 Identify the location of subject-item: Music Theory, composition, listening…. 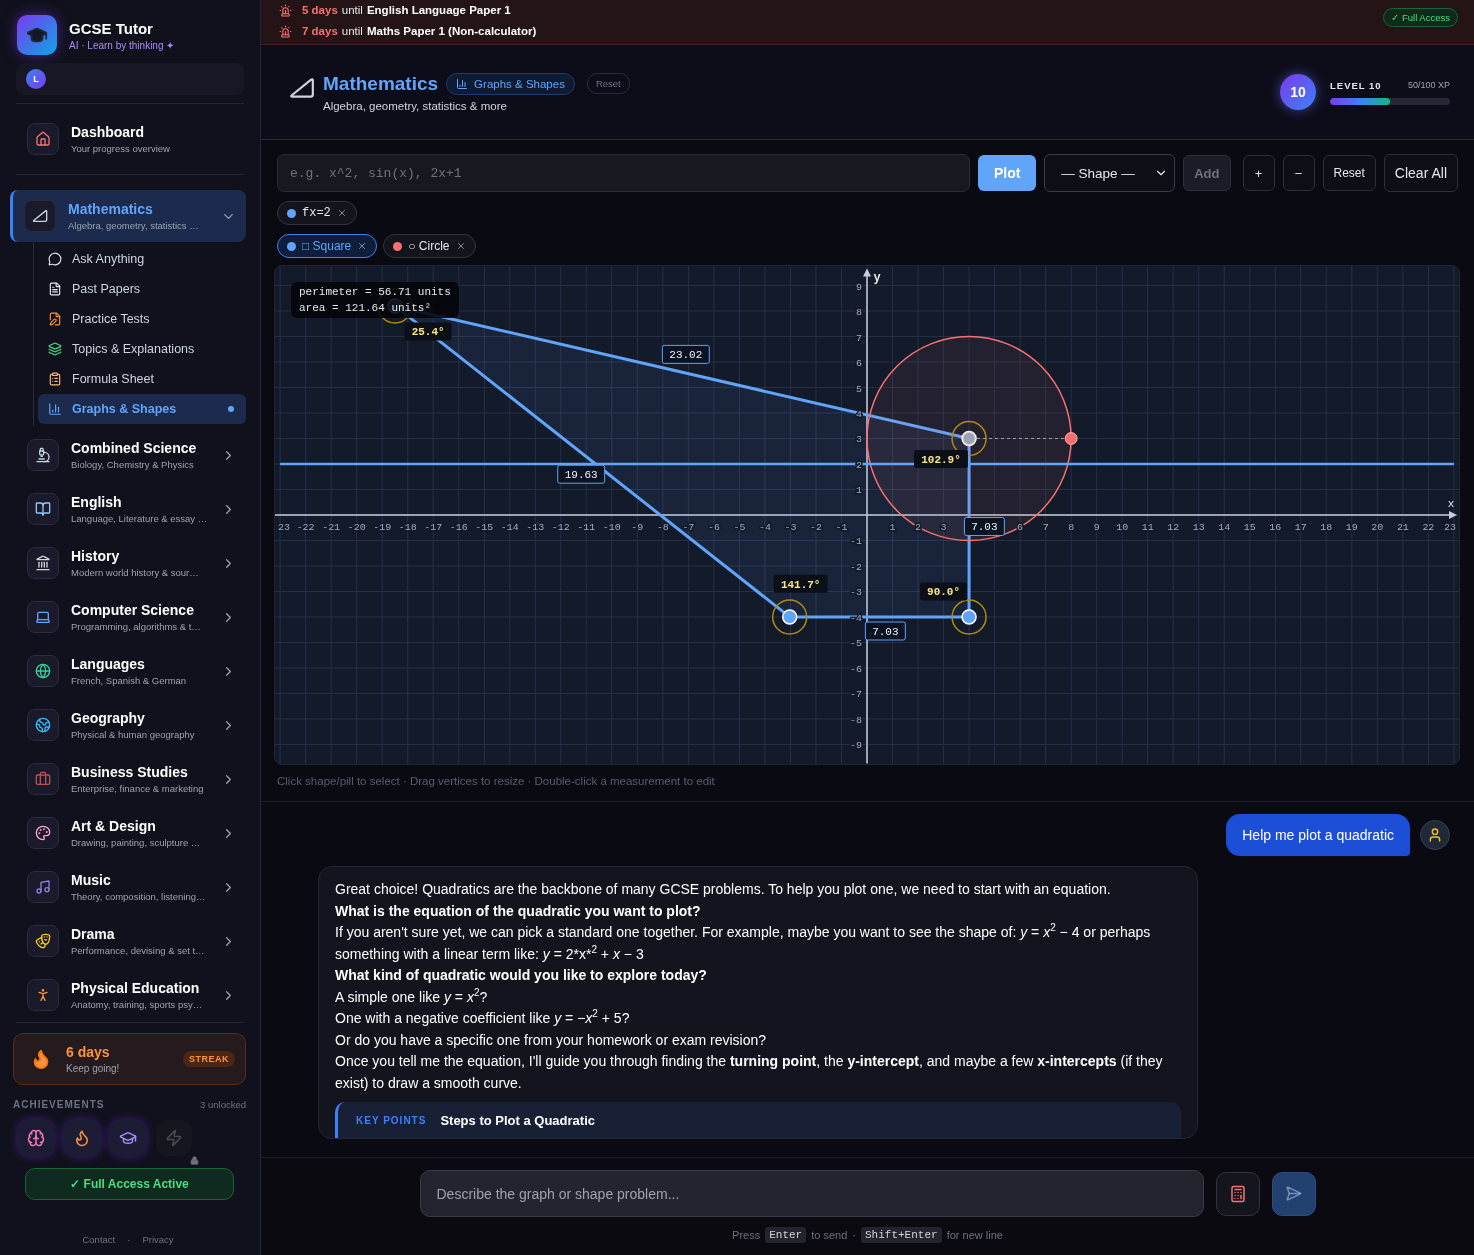
(128, 887).